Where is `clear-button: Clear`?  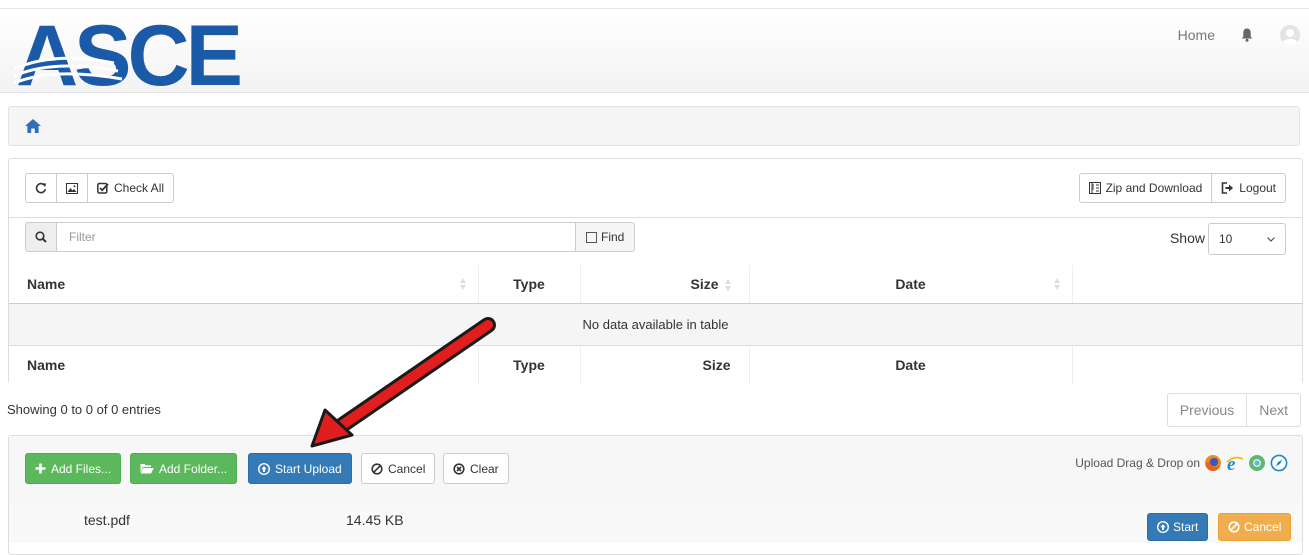 clear-button: Clear is located at coordinates (476, 468).